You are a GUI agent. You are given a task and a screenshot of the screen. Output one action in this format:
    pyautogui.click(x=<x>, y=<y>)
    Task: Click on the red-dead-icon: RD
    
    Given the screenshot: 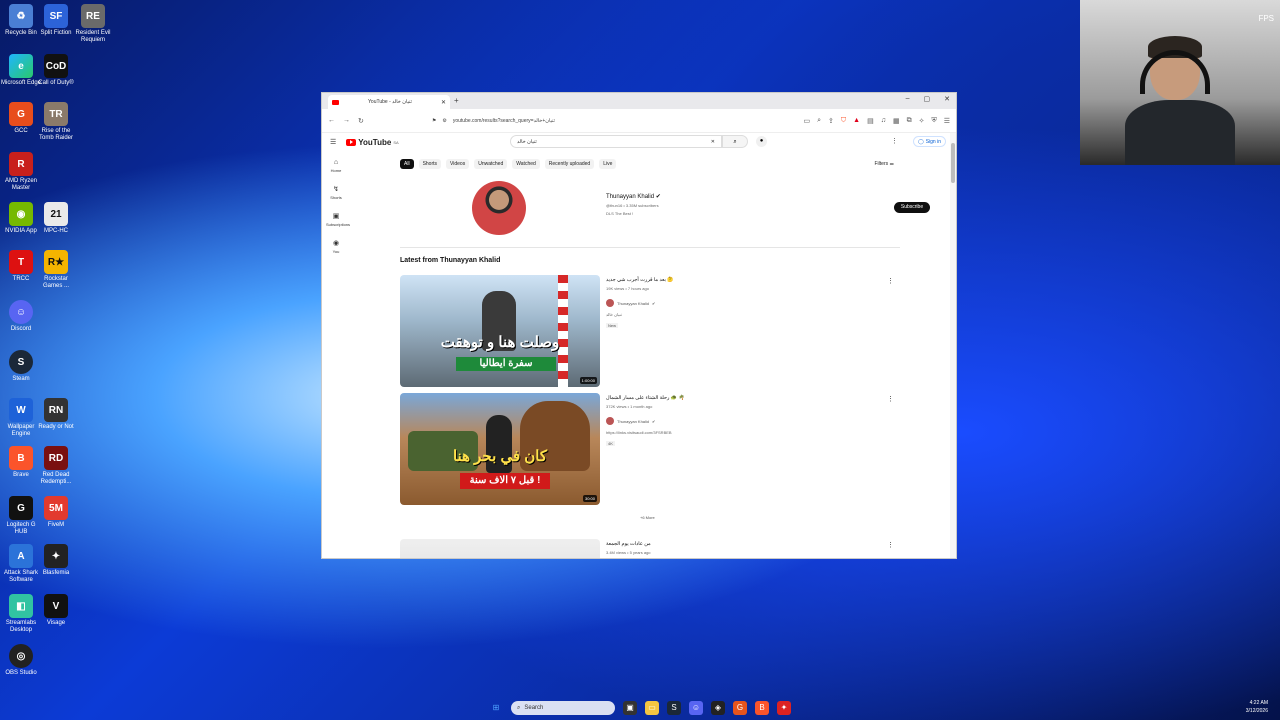 What is the action you would take?
    pyautogui.click(x=56, y=458)
    